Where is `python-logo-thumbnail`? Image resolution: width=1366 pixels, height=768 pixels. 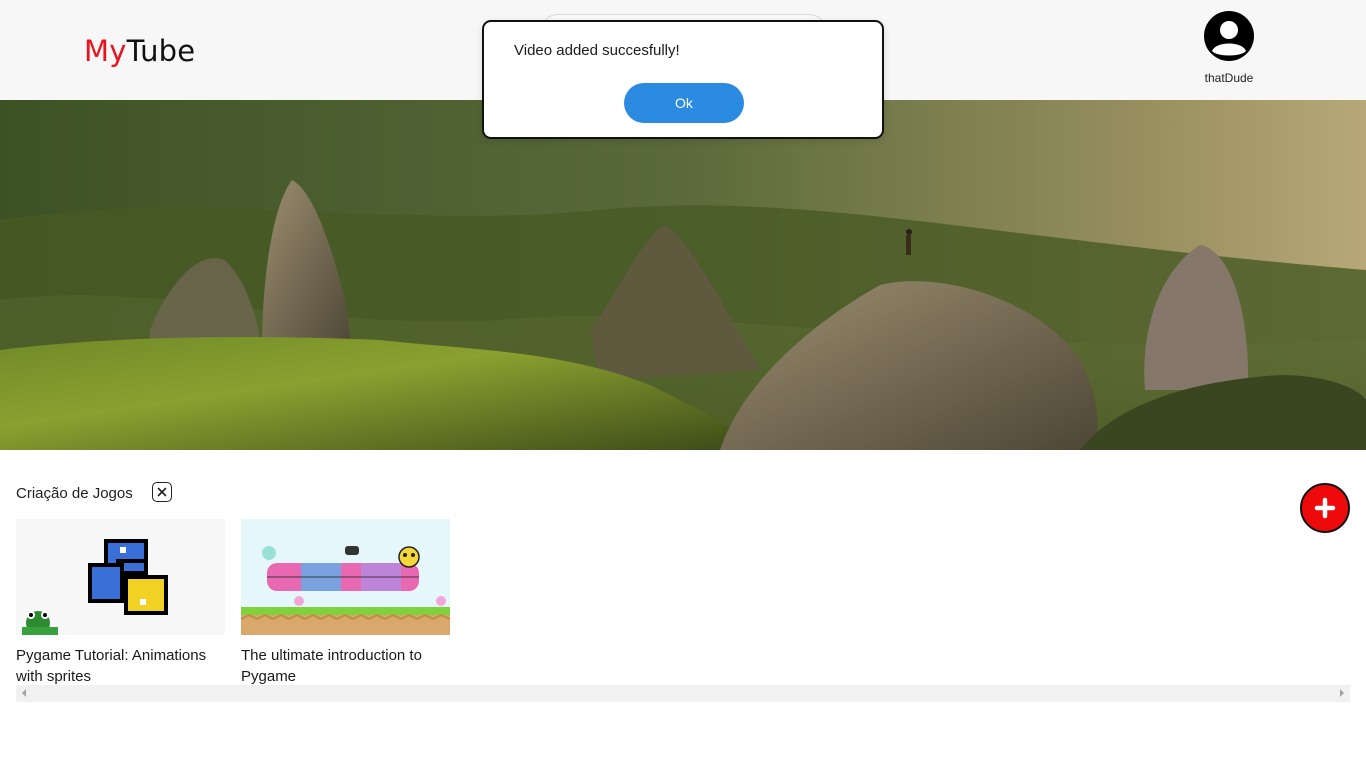
python-logo-thumbnail is located at coordinates (120, 577).